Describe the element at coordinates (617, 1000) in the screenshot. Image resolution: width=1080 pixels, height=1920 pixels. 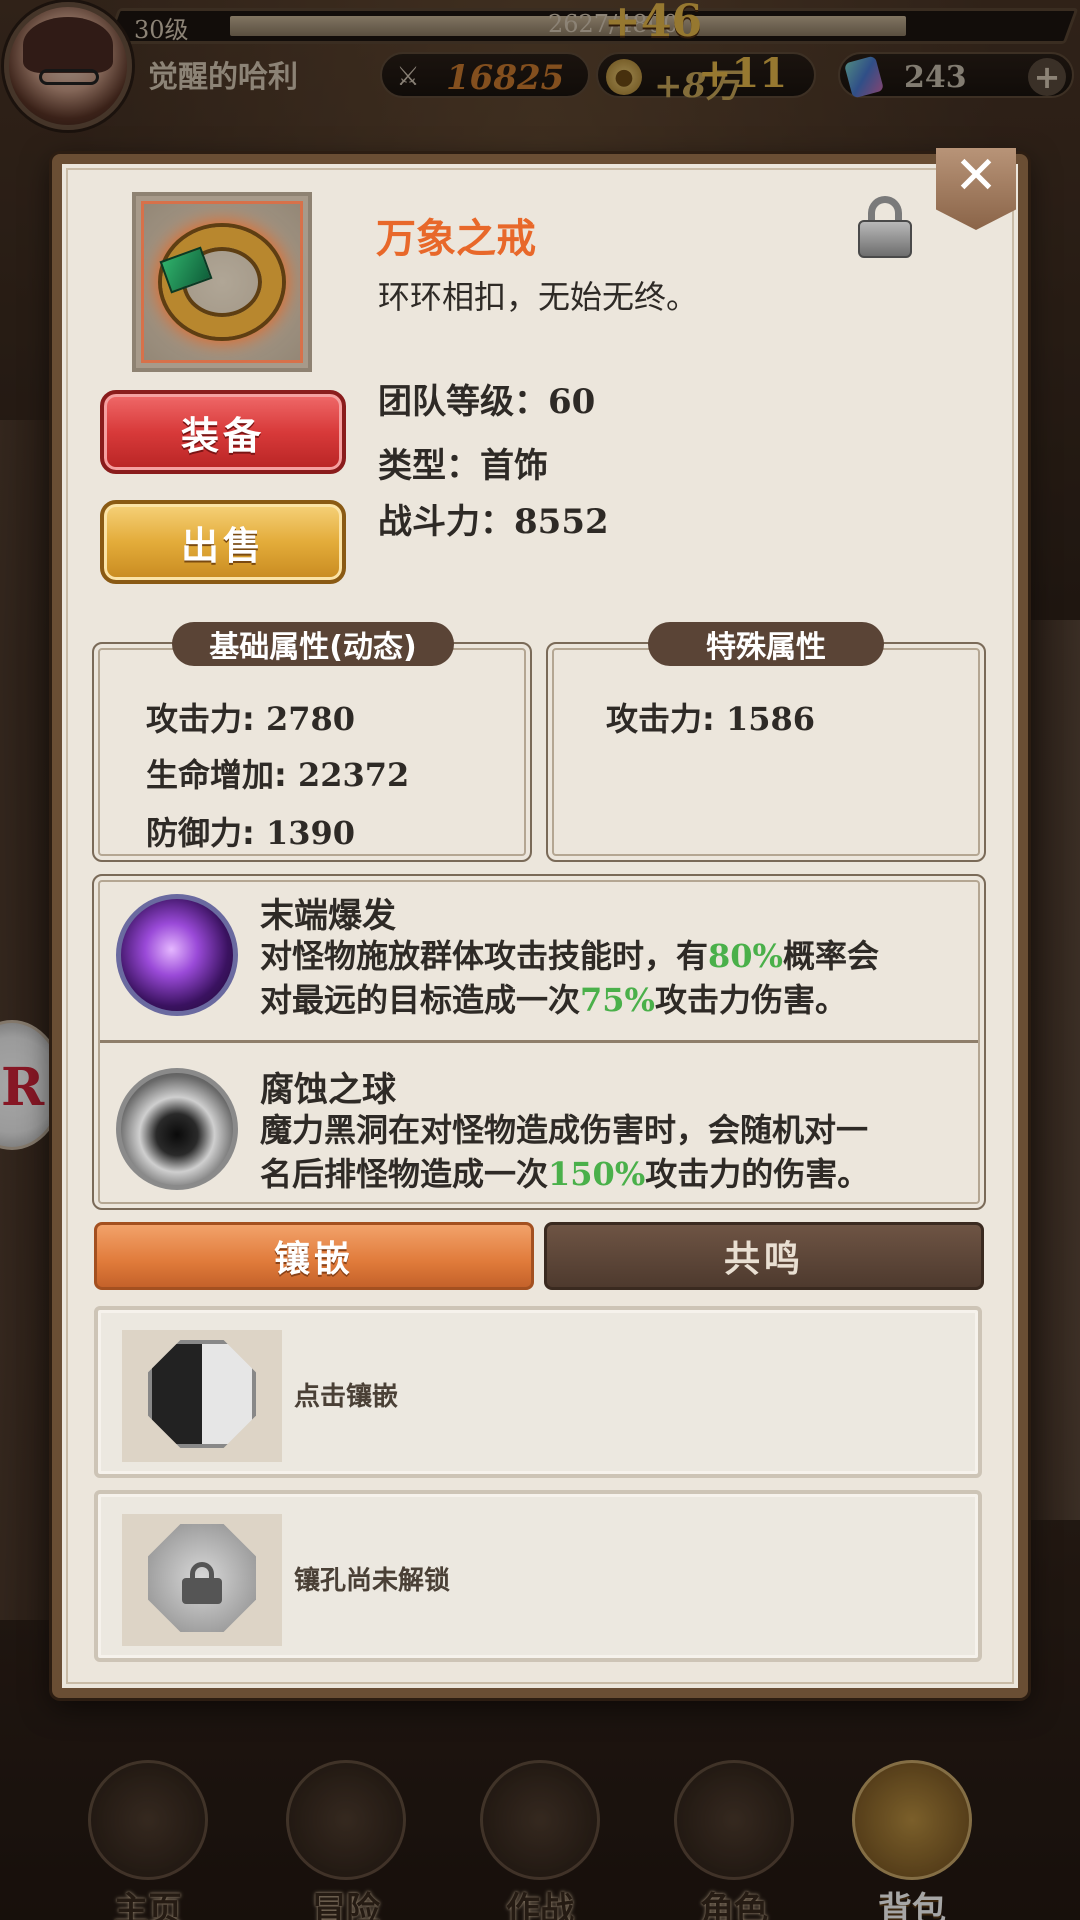
I see `skill-highlight: 75%` at that location.